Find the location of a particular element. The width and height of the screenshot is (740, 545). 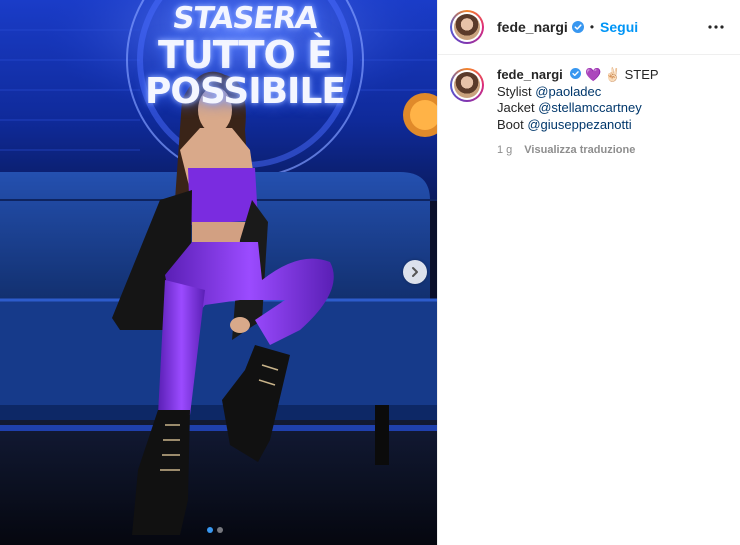

mention-link: @giuseppezanotti is located at coordinates (579, 124).